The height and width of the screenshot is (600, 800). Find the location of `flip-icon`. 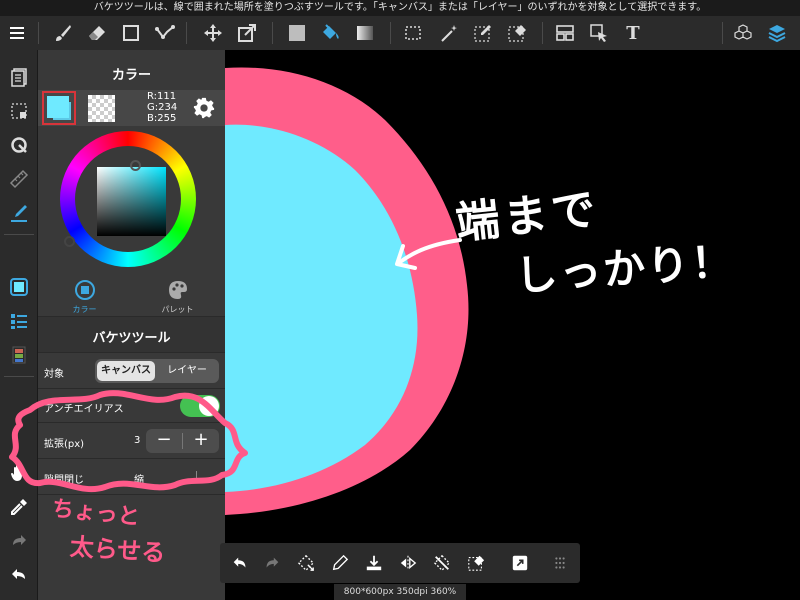

flip-icon is located at coordinates (408, 563).